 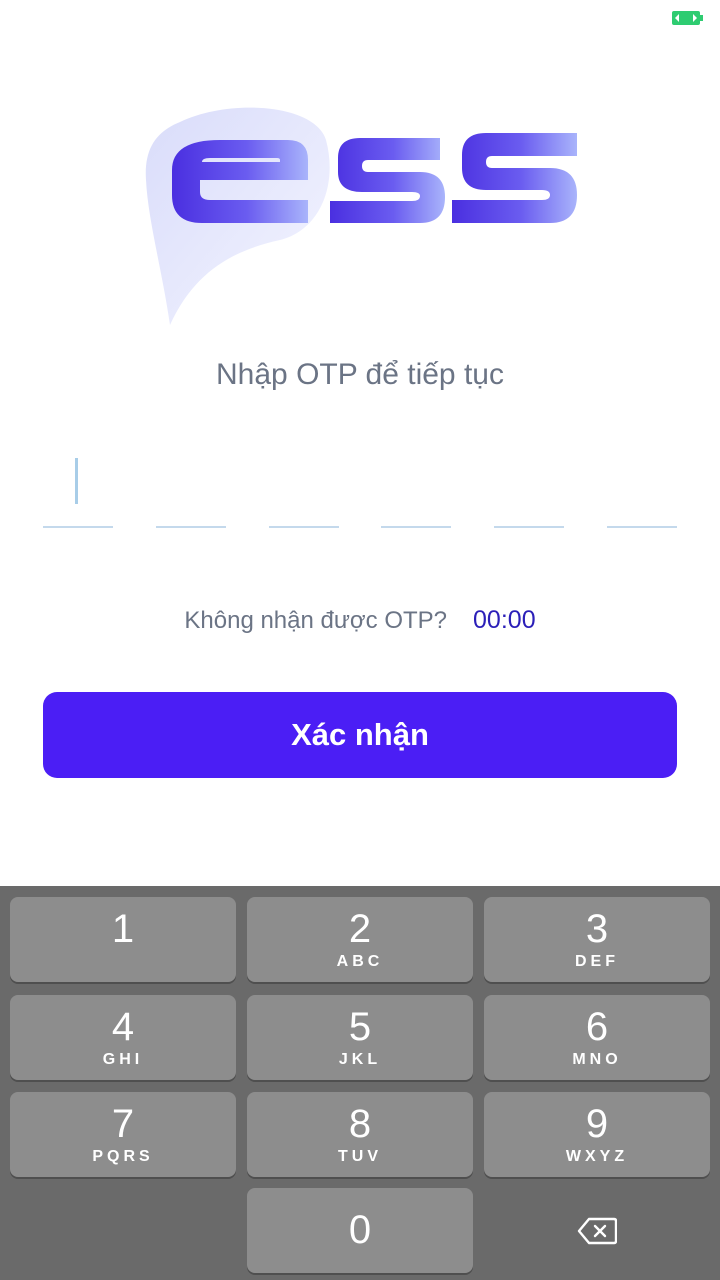 I want to click on key-6: 6 MNO, so click(x=597, y=1037).